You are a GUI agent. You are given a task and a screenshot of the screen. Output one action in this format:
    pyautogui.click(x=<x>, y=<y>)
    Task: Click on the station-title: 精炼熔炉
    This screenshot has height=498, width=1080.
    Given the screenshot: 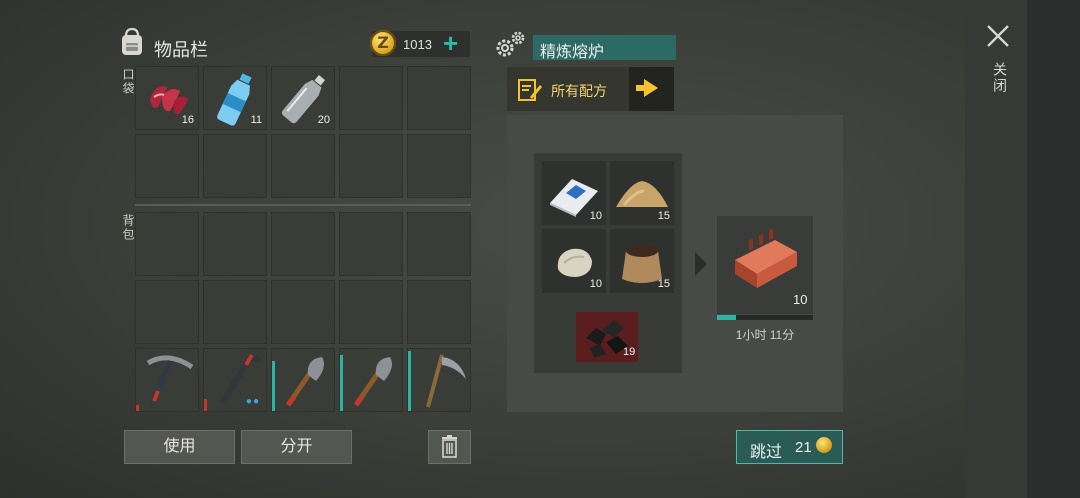 What is the action you would take?
    pyautogui.click(x=572, y=52)
    